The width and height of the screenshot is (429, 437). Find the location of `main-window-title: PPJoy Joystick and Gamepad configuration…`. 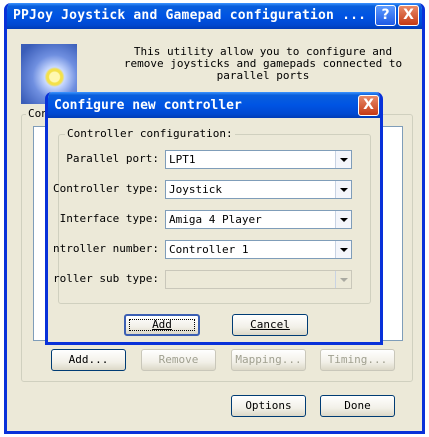

main-window-title: PPJoy Joystick and Gamepad configuration… is located at coordinates (190, 15).